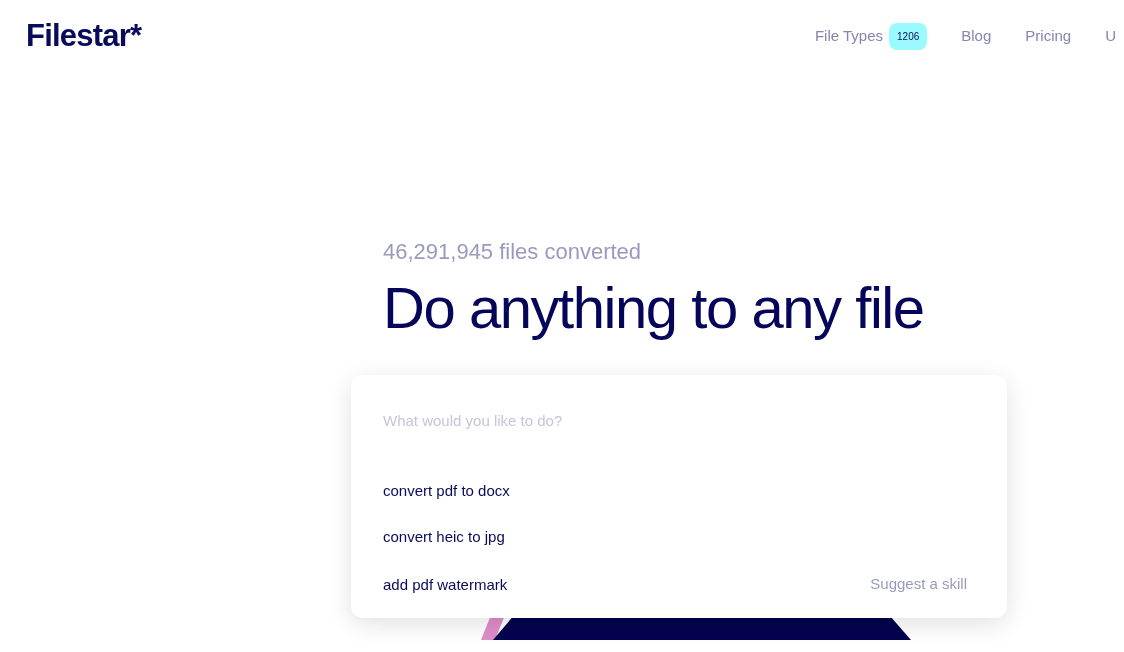 Image resolution: width=1124 pixels, height=652 pixels. What do you see at coordinates (446, 490) in the screenshot?
I see `suggestion-link: convert pdf to docx` at bounding box center [446, 490].